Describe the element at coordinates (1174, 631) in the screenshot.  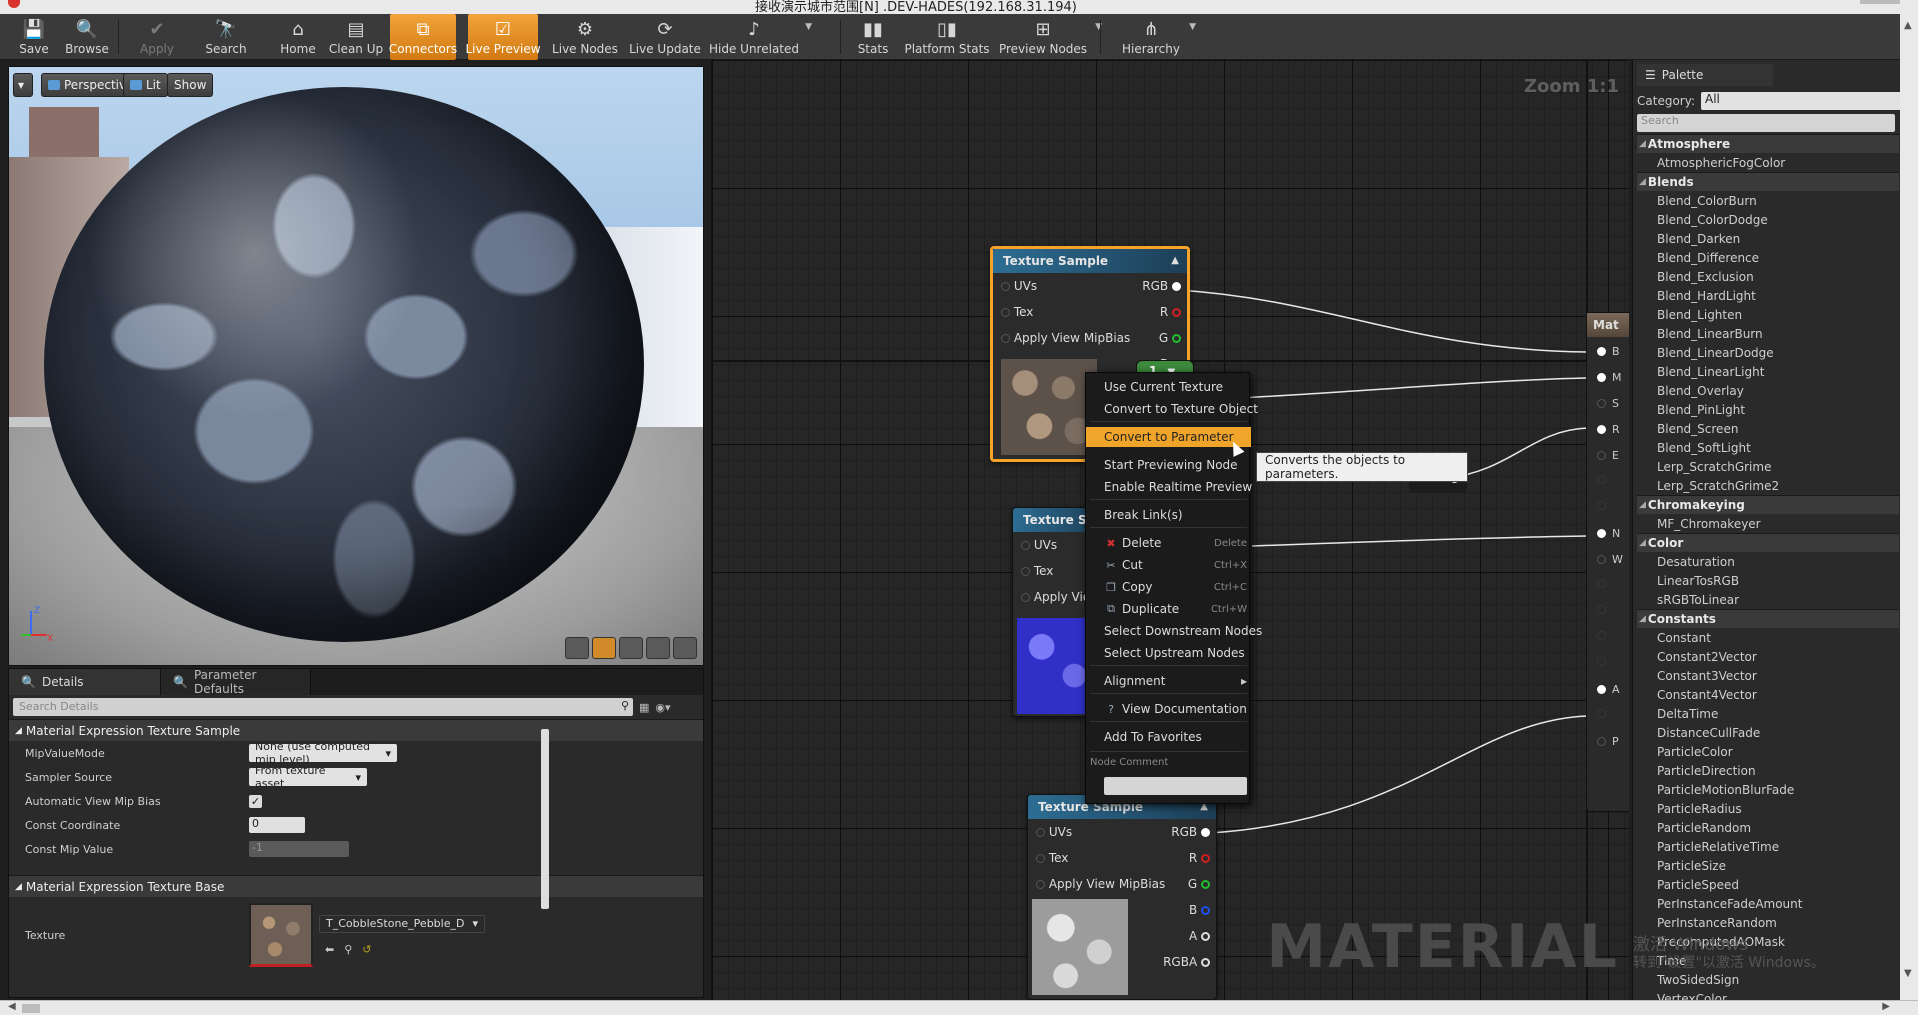
I see `menu-item-select-downstream-nodes: Select Downstream Nodes` at that location.